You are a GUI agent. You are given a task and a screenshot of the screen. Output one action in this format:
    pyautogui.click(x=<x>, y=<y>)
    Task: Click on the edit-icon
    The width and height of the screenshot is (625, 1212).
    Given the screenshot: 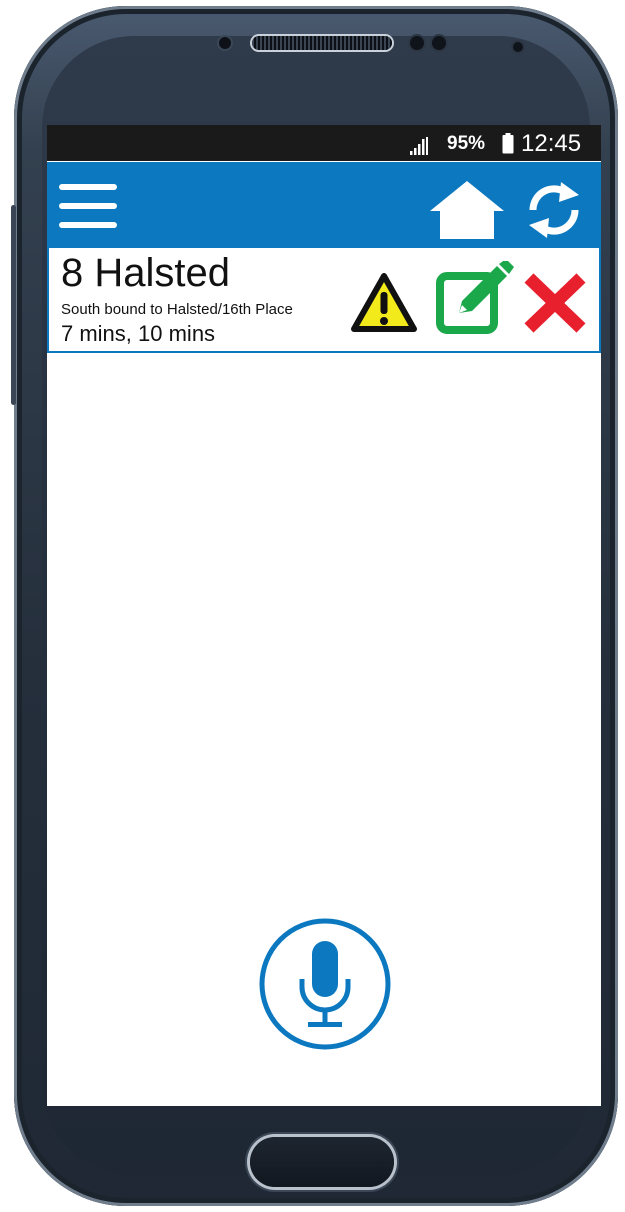 What is the action you would take?
    pyautogui.click(x=475, y=298)
    